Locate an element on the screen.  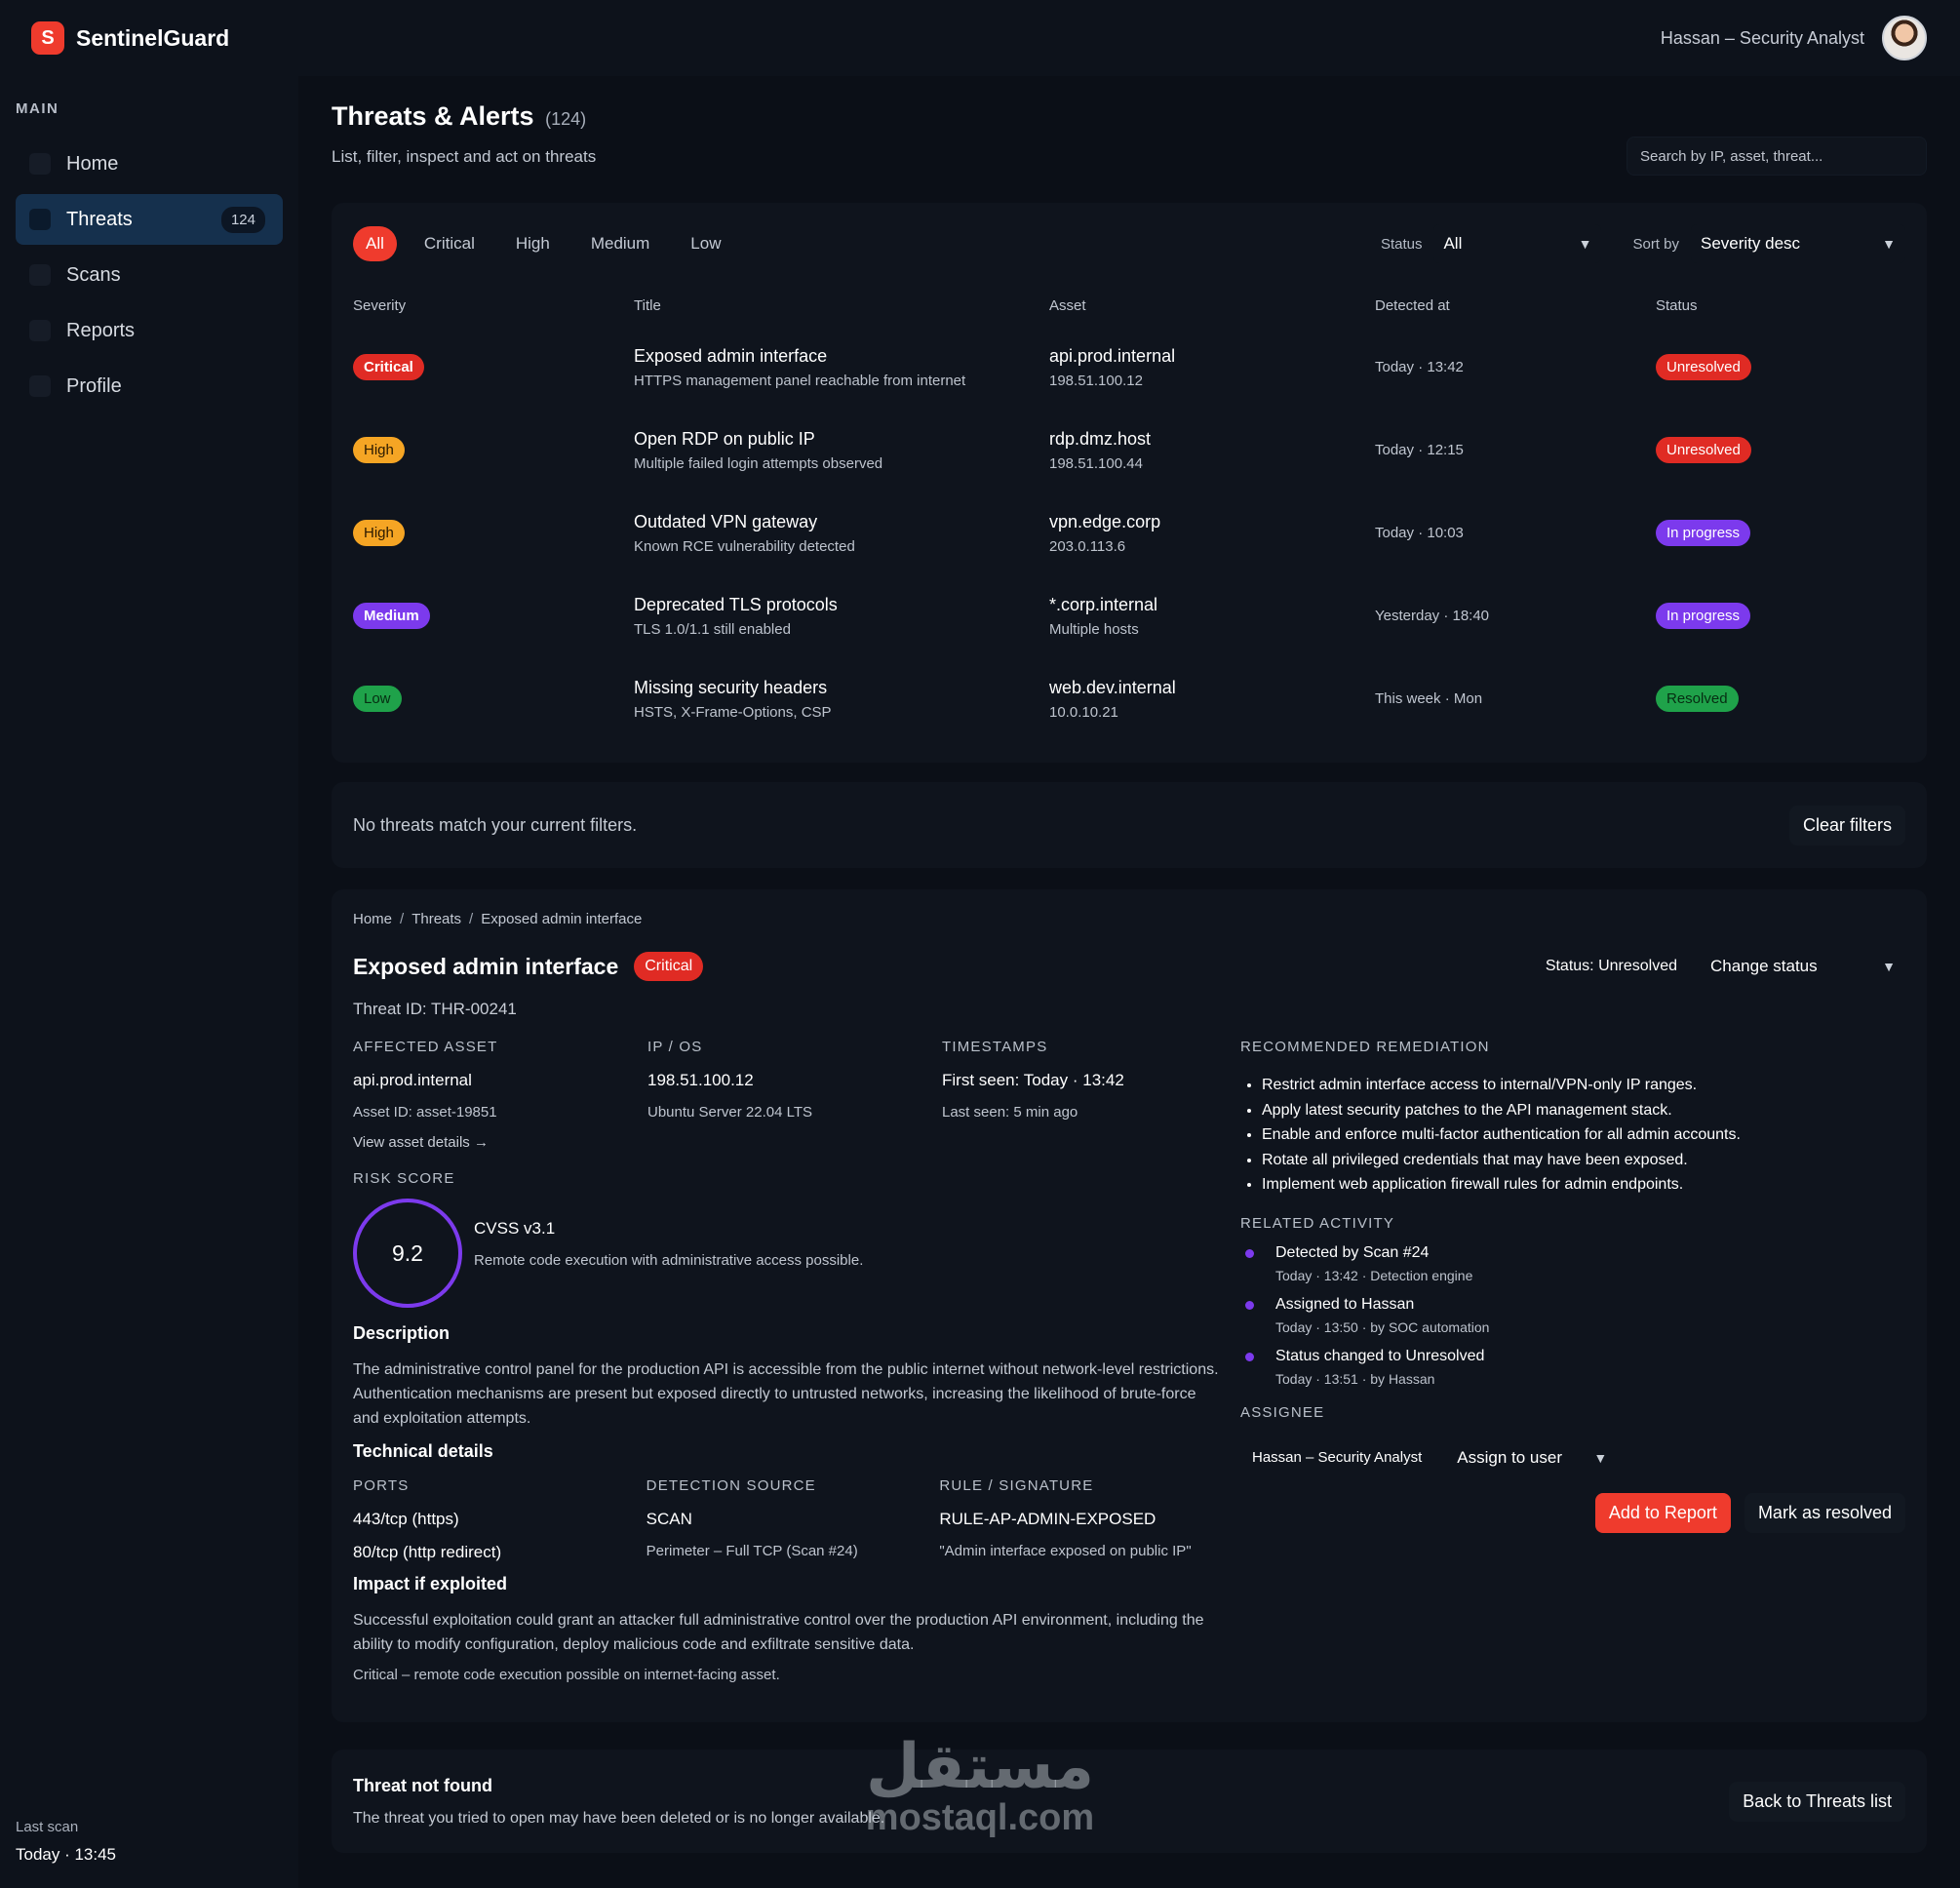
sidebar-item-scans: Scans is located at coordinates (149, 275).